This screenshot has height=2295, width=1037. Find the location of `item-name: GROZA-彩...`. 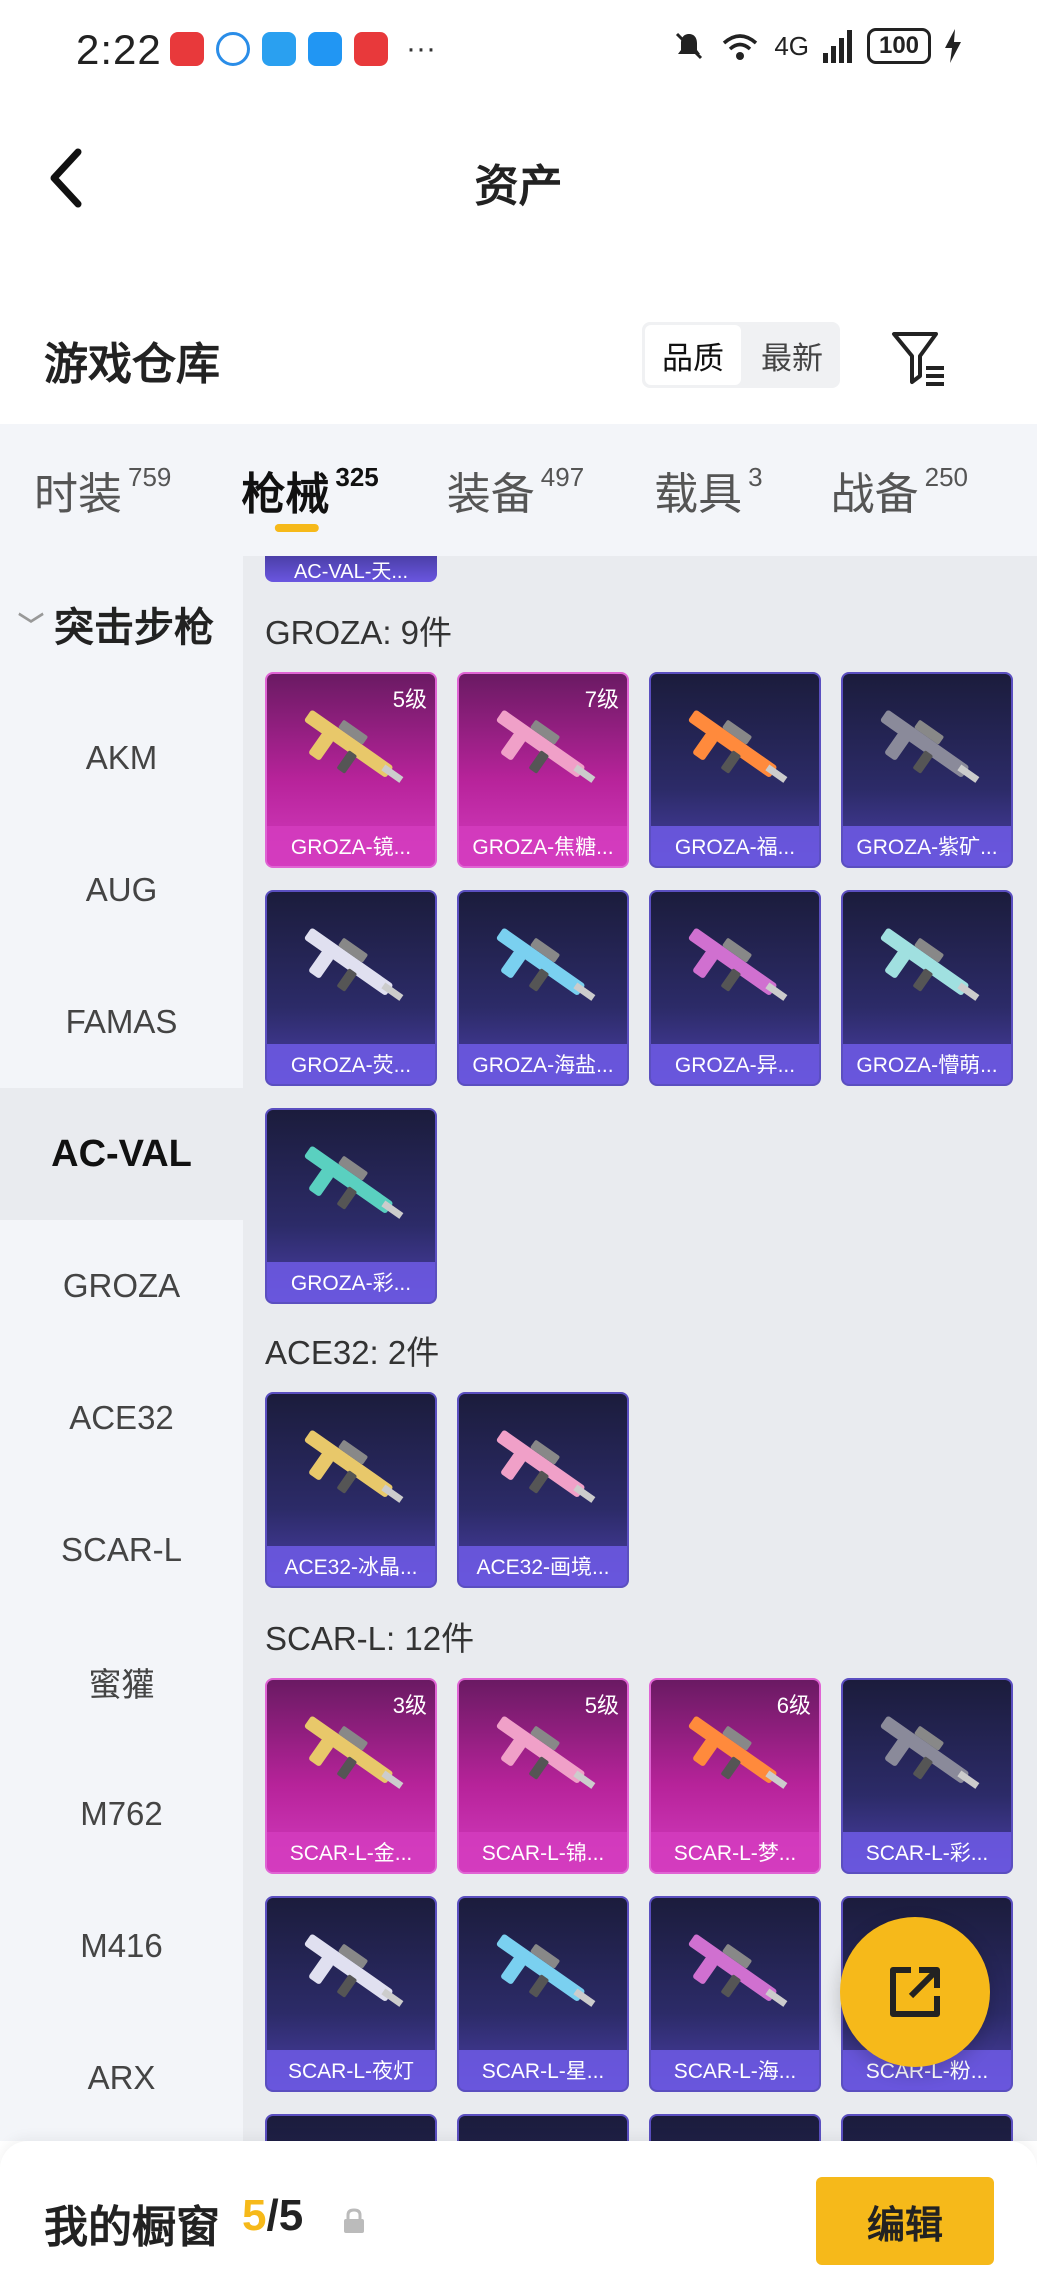

item-name: GROZA-彩... is located at coordinates (351, 1282).